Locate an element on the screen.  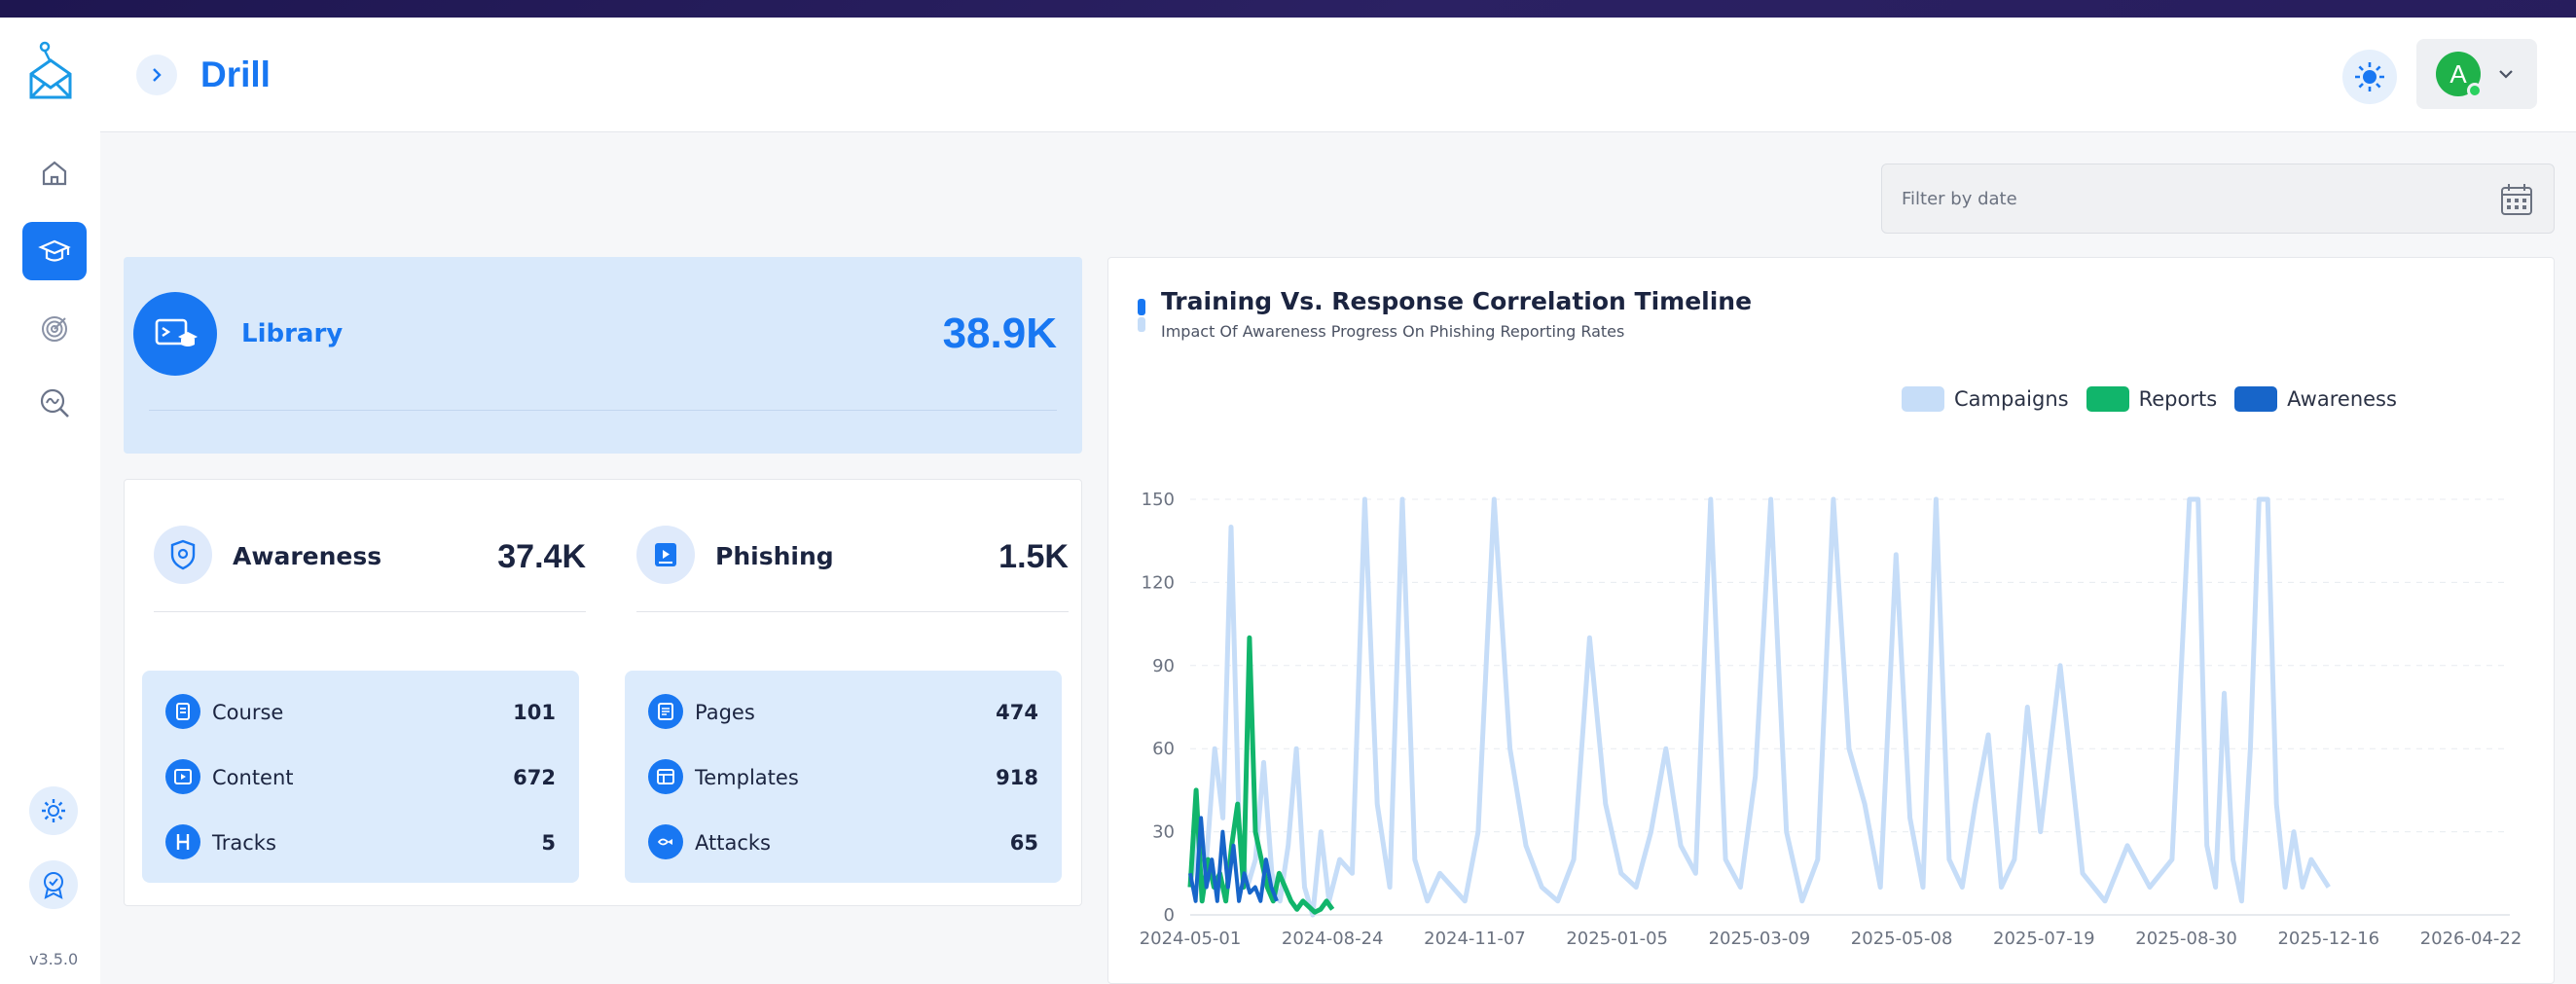
phishing-items: Pages 474 Templates 918 Attacks 65 is located at coordinates (843, 777).